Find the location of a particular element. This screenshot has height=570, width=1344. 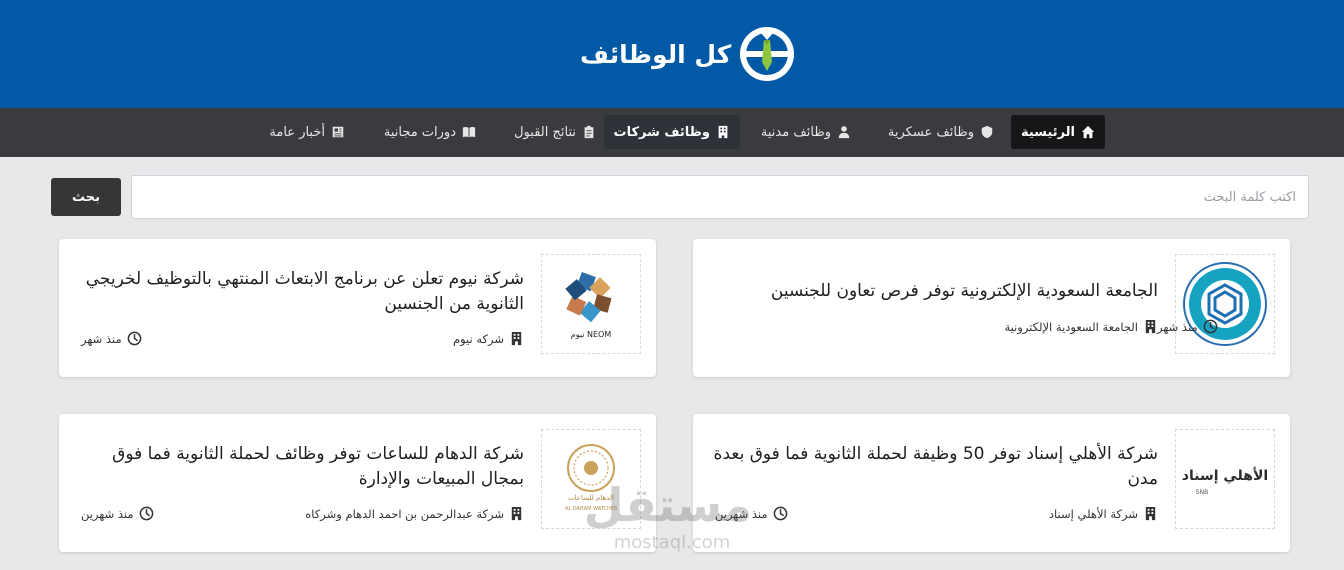

aldaham-logo-icon: الدهام للساعات AL DAHAM WATCHES is located at coordinates (591, 478).